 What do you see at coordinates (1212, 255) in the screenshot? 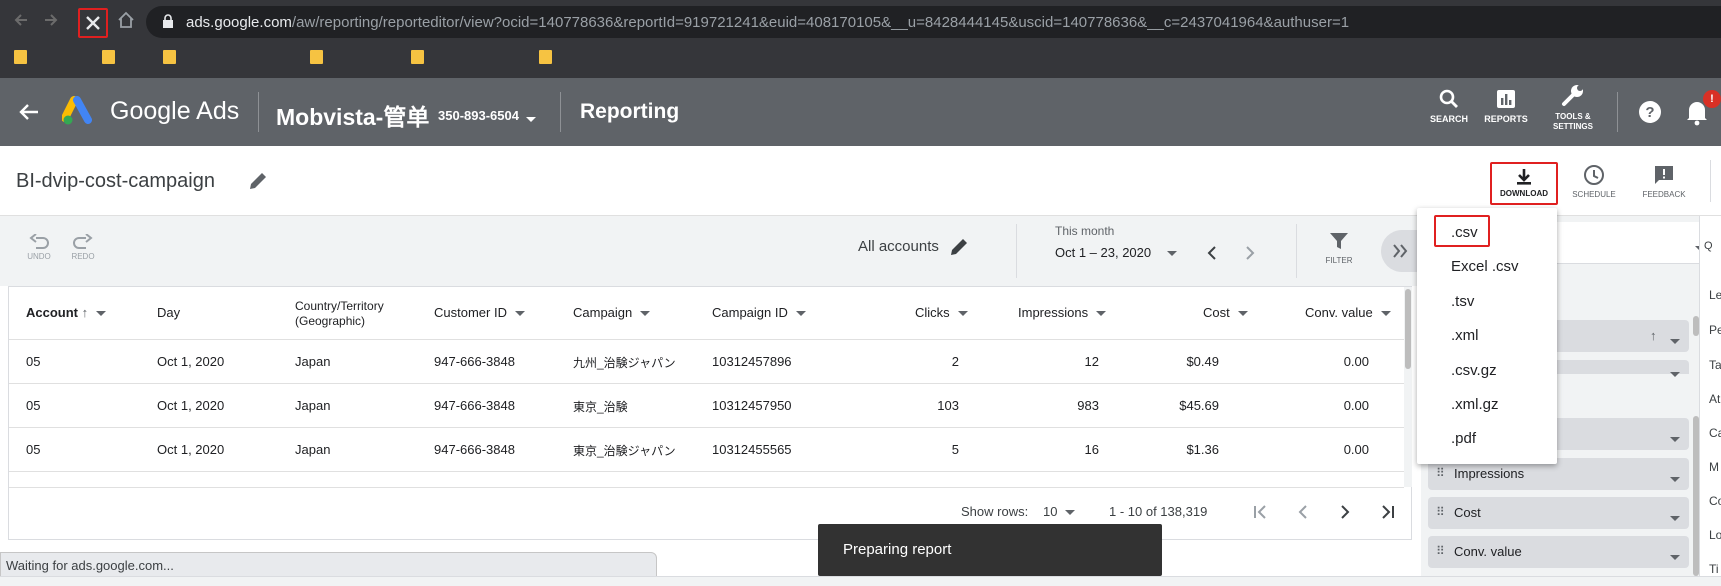
I see `chevron-left-icon` at bounding box center [1212, 255].